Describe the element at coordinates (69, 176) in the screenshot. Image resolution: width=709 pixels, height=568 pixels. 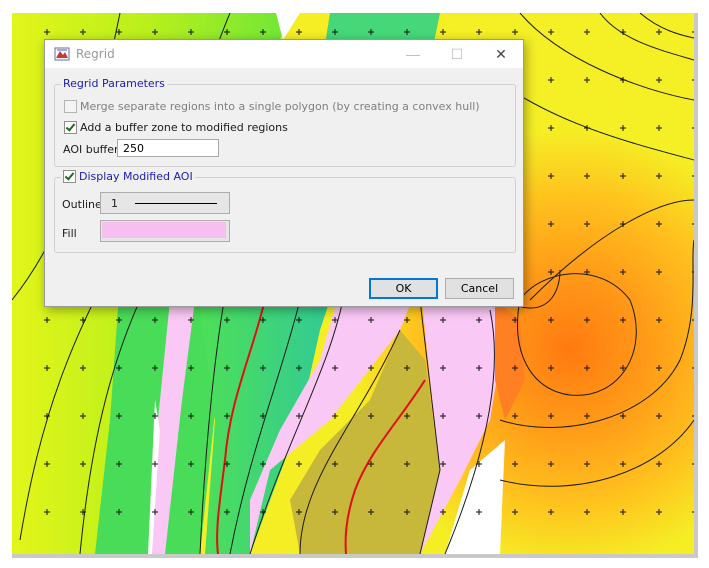
I see `display-aoi-checkbox` at that location.